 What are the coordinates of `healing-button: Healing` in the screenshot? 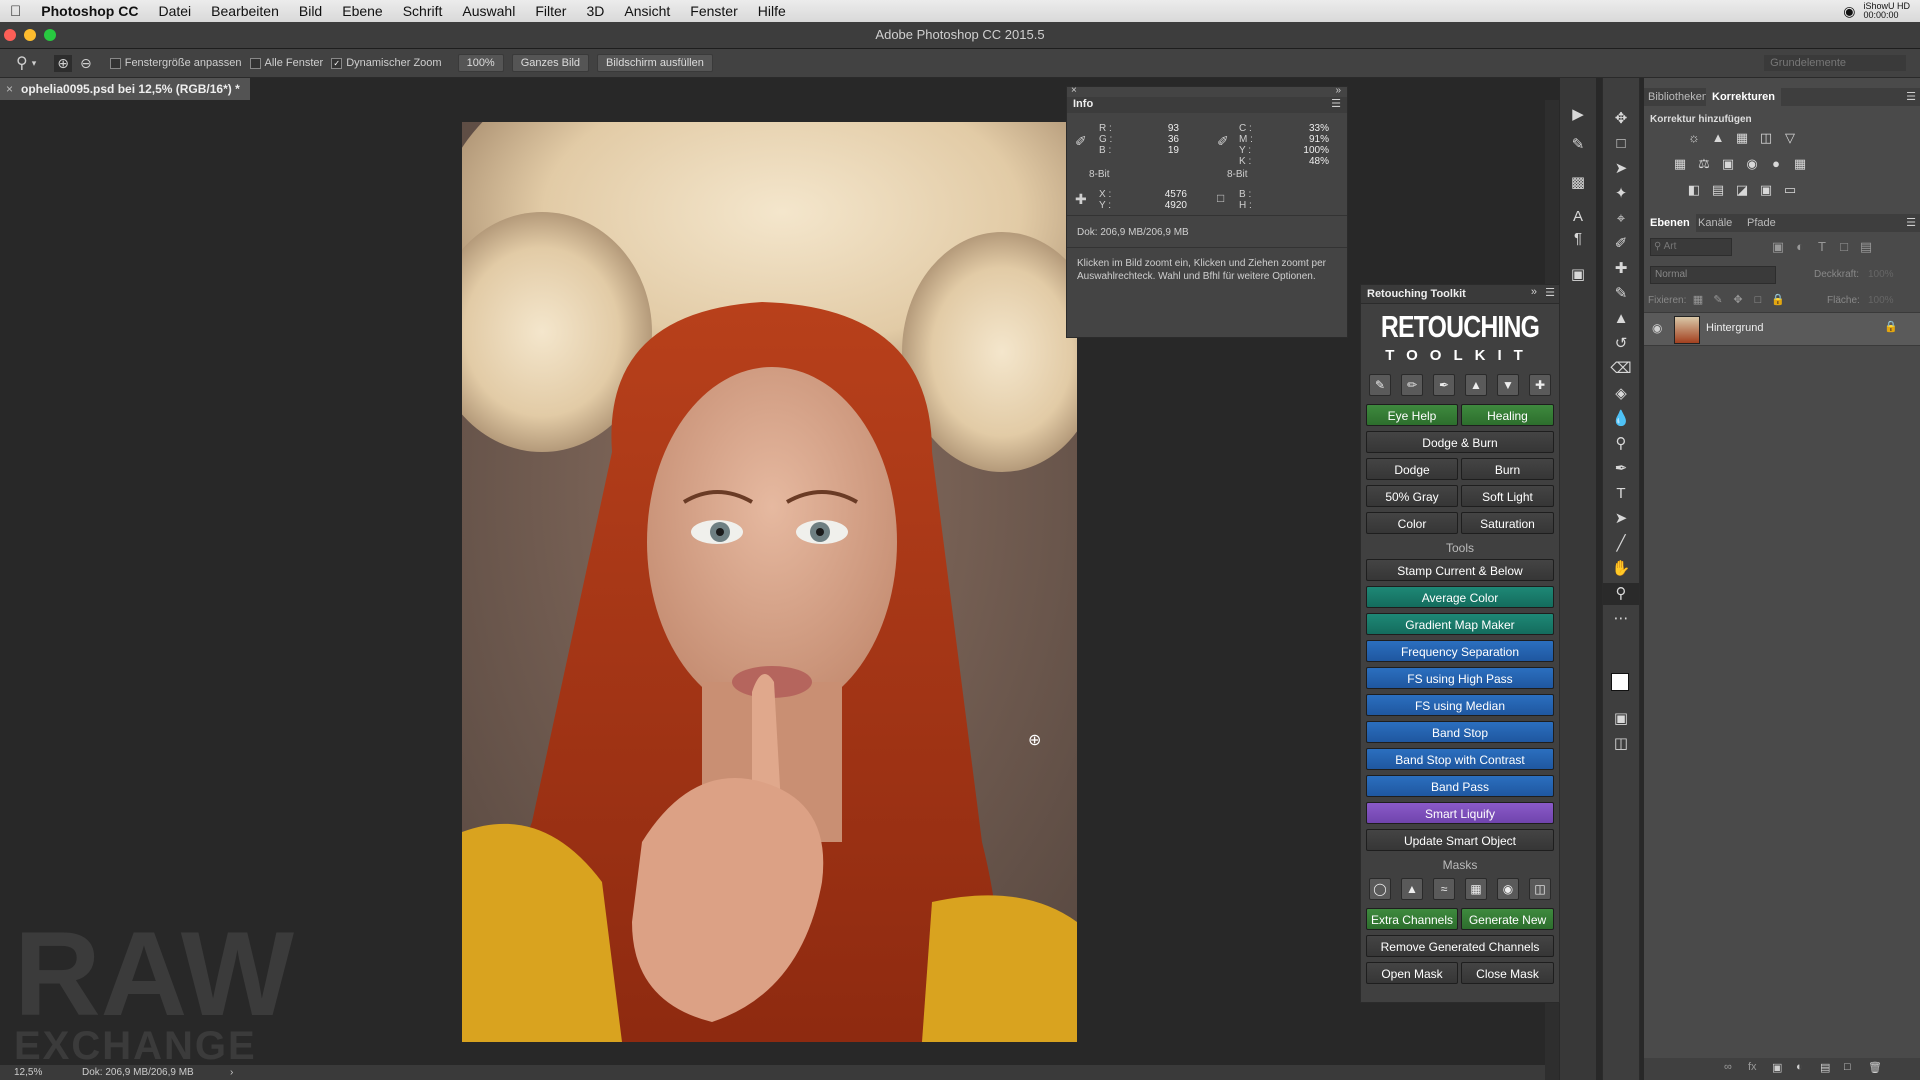 It's located at (1507, 415).